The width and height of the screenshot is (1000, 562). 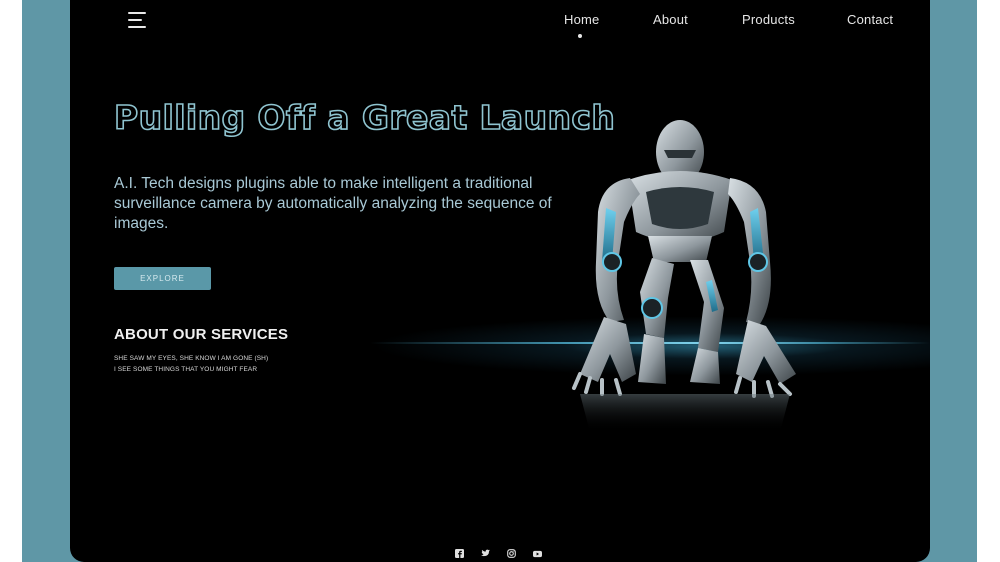 What do you see at coordinates (186, 369) in the screenshot?
I see `services-text-line: I SEE SOME THINGS THAT YOU MIGHT FEAR` at bounding box center [186, 369].